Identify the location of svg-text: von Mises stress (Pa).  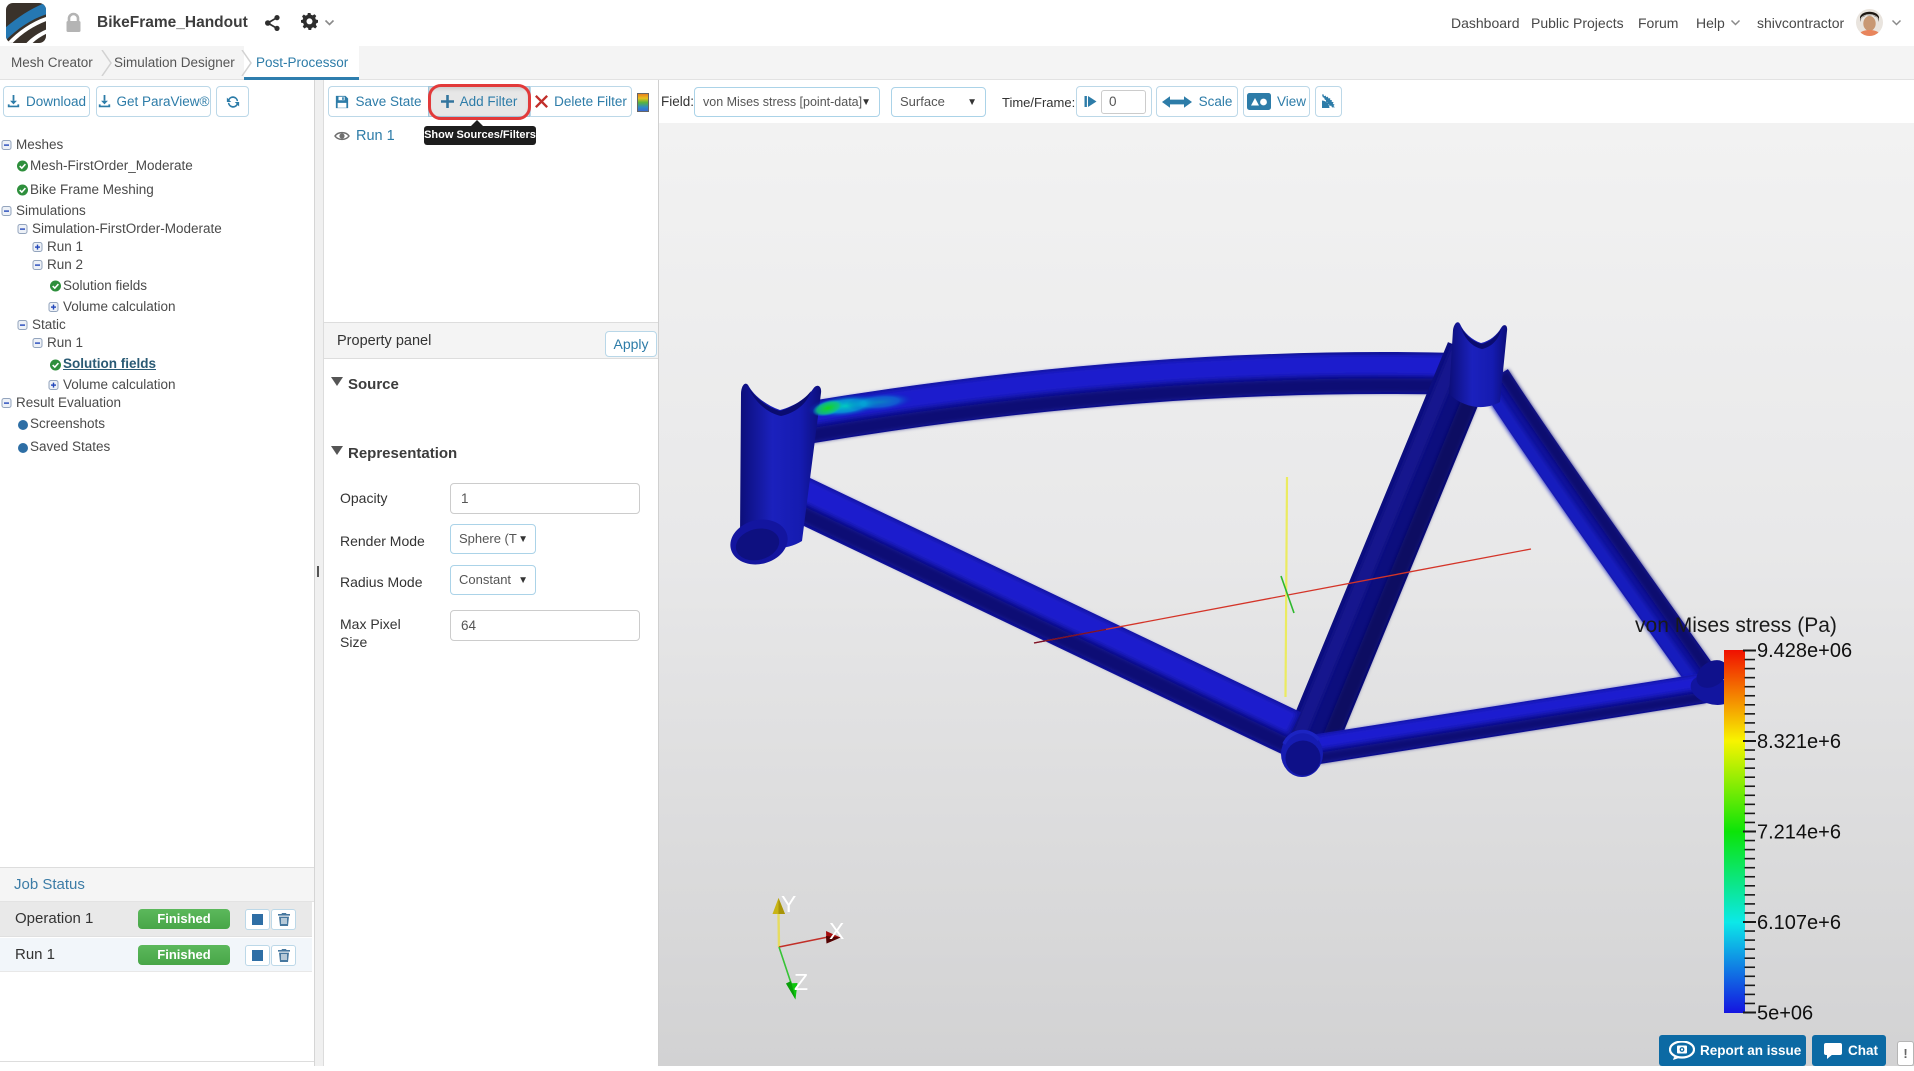
(1736, 625).